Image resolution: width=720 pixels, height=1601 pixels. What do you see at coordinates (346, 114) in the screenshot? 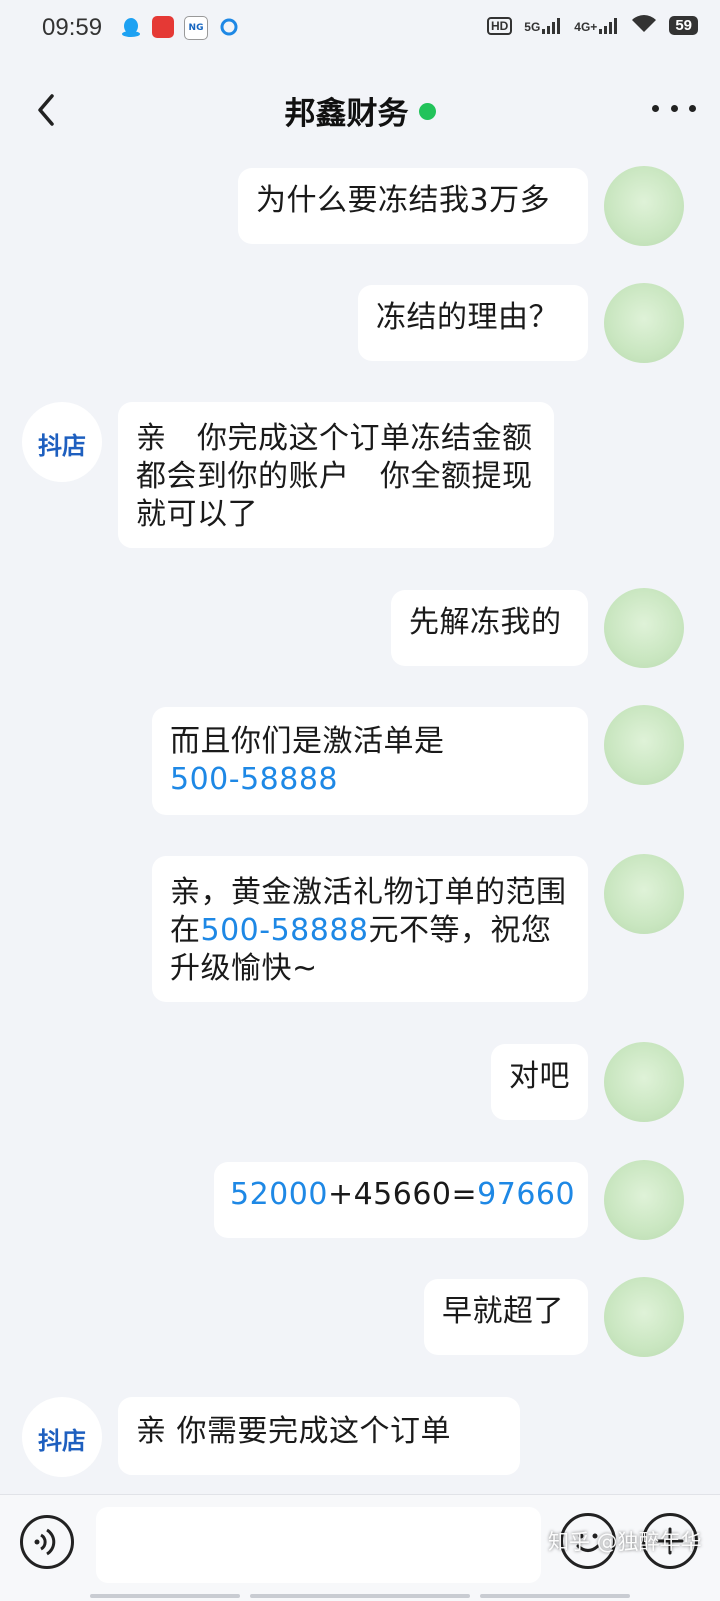
I see `contact-name: 邦鑫财务` at bounding box center [346, 114].